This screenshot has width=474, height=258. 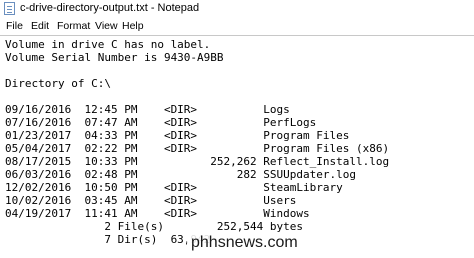 What do you see at coordinates (40, 26) in the screenshot?
I see `menu-edit: Edit` at bounding box center [40, 26].